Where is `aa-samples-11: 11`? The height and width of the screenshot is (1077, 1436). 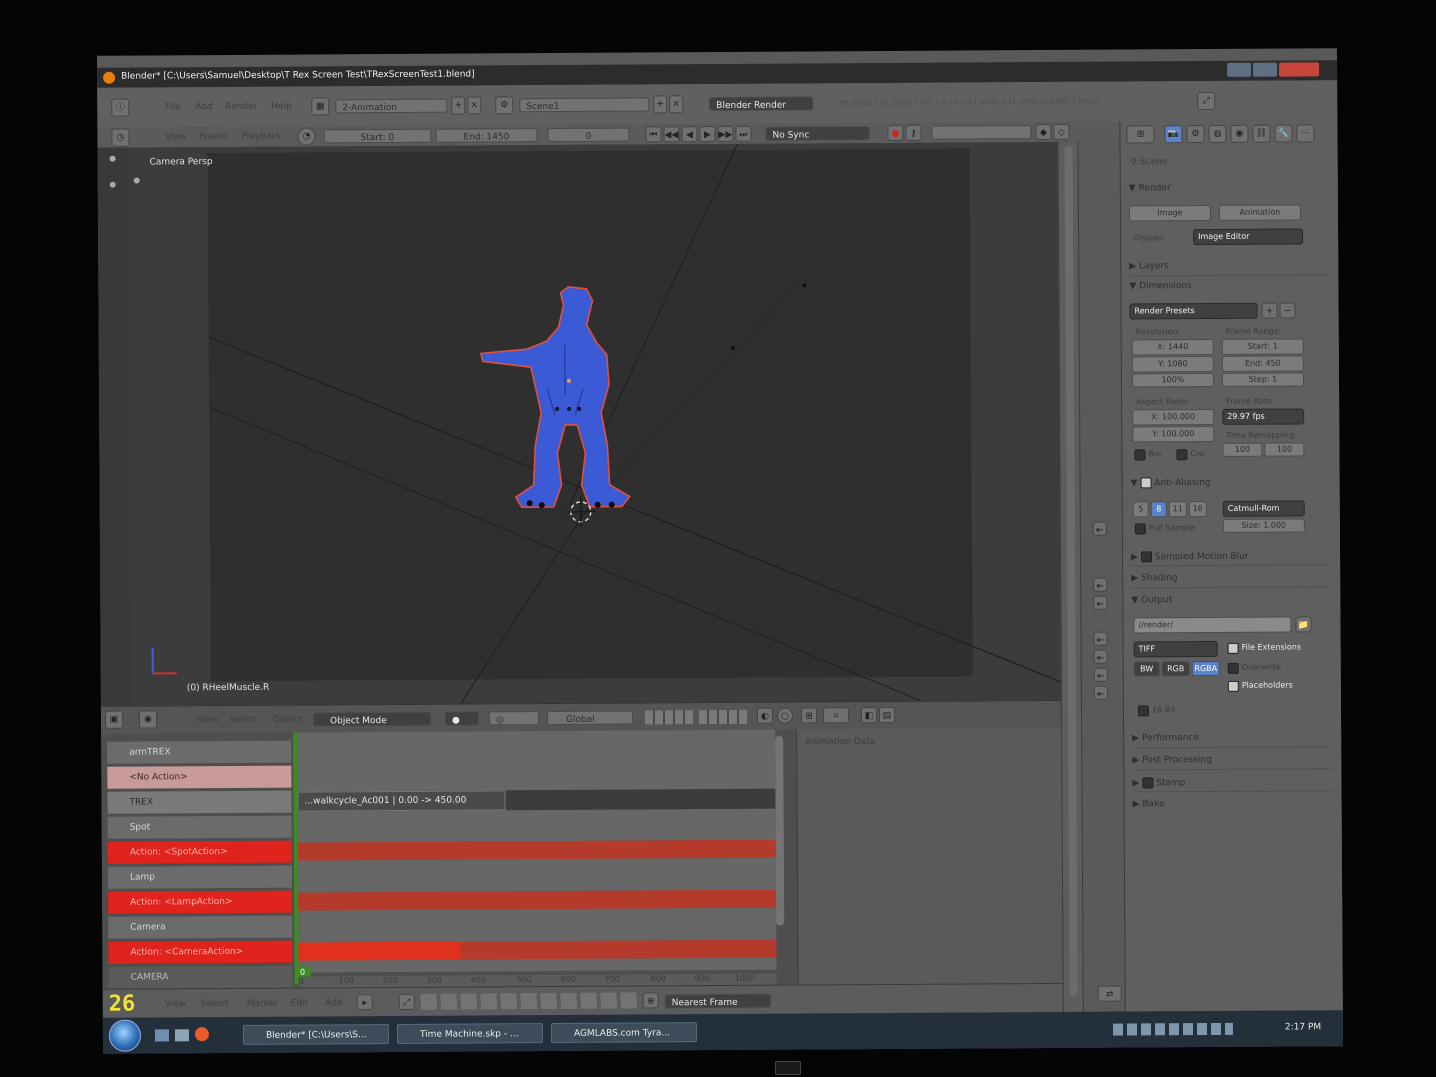
aa-samples-11: 11 is located at coordinates (1177, 509).